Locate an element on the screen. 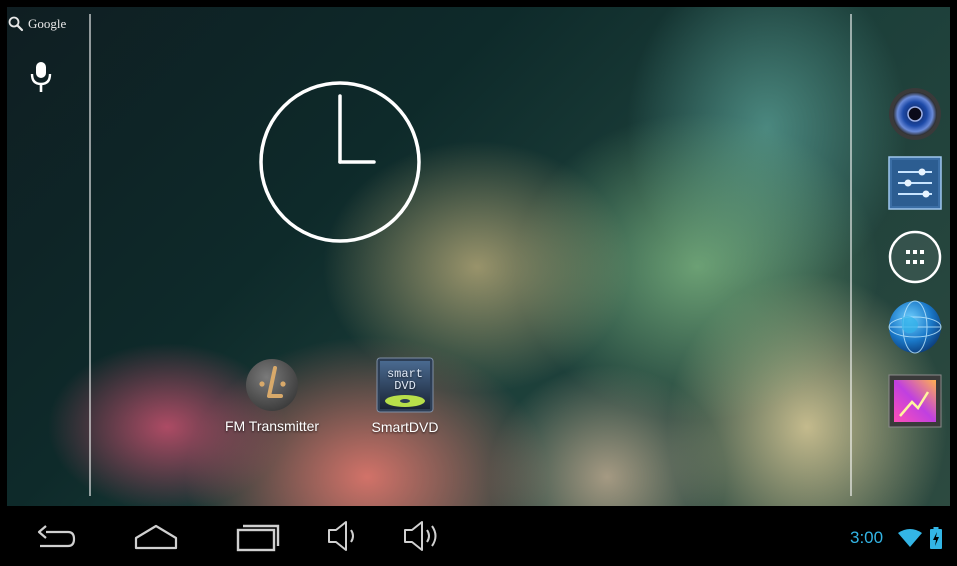 This screenshot has height=566, width=957. volume-up-icon is located at coordinates (422, 536).